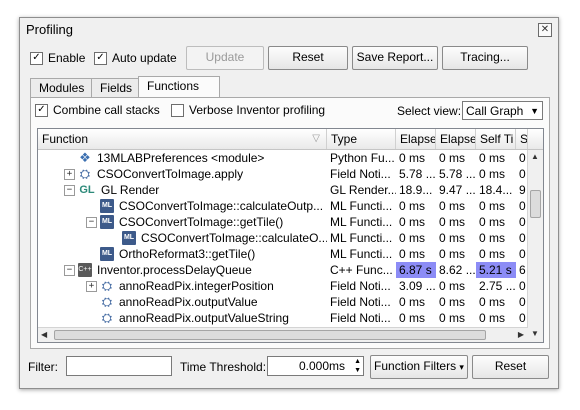 The image size is (580, 410). Describe the element at coordinates (321, 366) in the screenshot. I see `time-threshold-value: 0.000ms` at that location.